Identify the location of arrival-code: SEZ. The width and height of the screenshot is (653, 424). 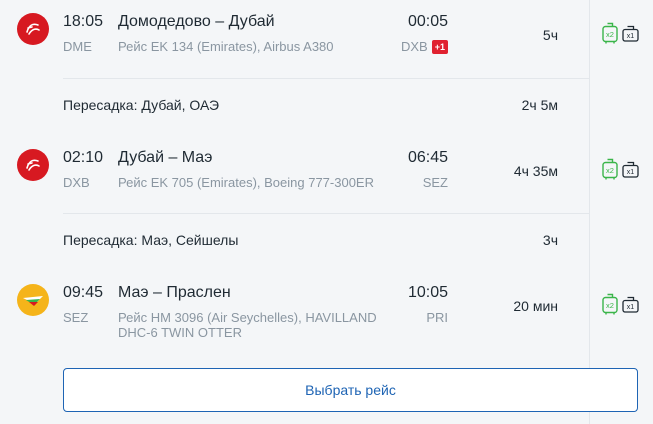
(435, 182).